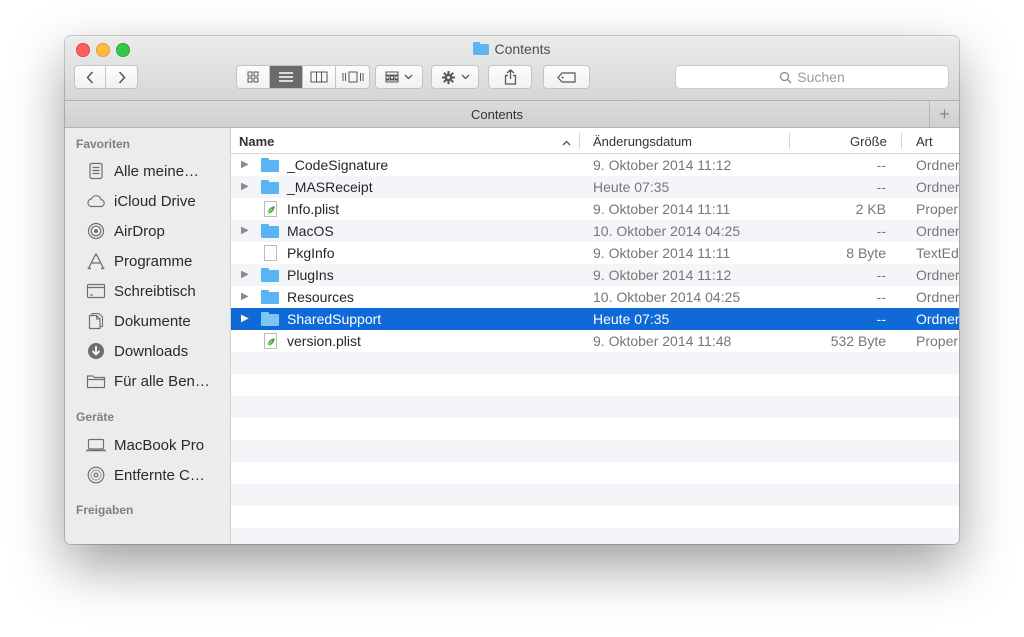 The height and width of the screenshot is (637, 1024). Describe the element at coordinates (392, 77) in the screenshot. I see `arrange-grid-icon` at that location.